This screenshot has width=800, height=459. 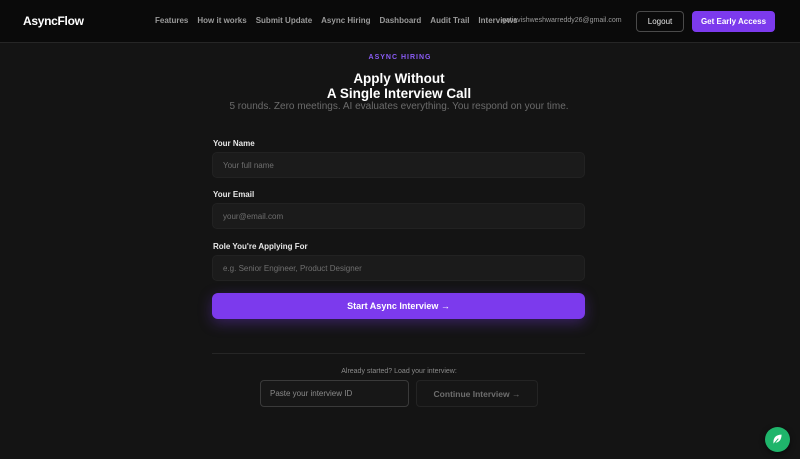 What do you see at coordinates (449, 20) in the screenshot?
I see `nav-link-audit-trail: Audit Trail` at bounding box center [449, 20].